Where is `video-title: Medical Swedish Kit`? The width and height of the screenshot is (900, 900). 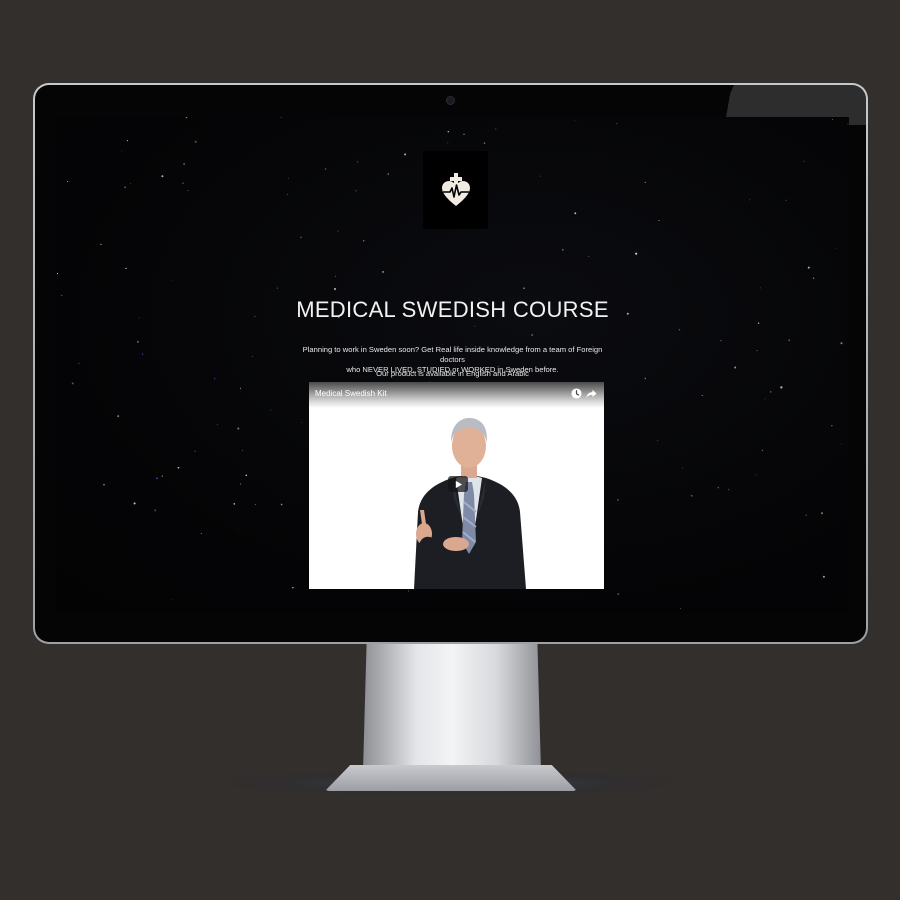 video-title: Medical Swedish Kit is located at coordinates (351, 393).